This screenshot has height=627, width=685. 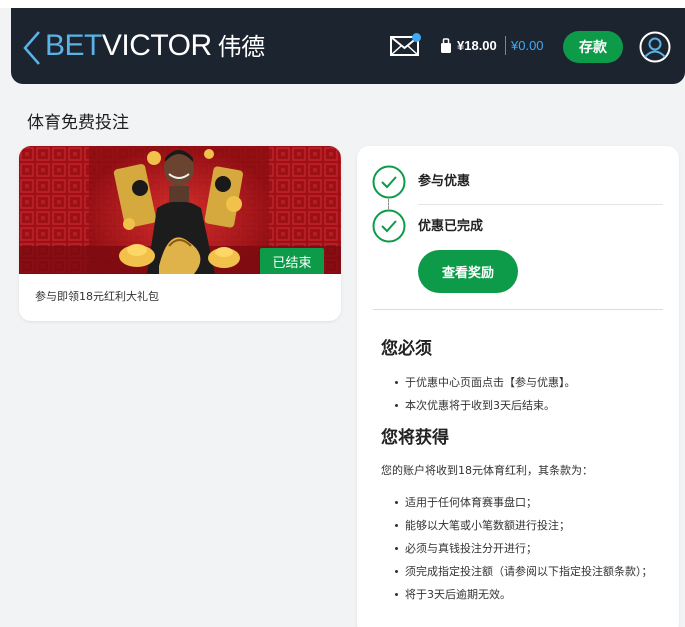 What do you see at coordinates (477, 46) in the screenshot?
I see `balance-main: ¥18.00` at bounding box center [477, 46].